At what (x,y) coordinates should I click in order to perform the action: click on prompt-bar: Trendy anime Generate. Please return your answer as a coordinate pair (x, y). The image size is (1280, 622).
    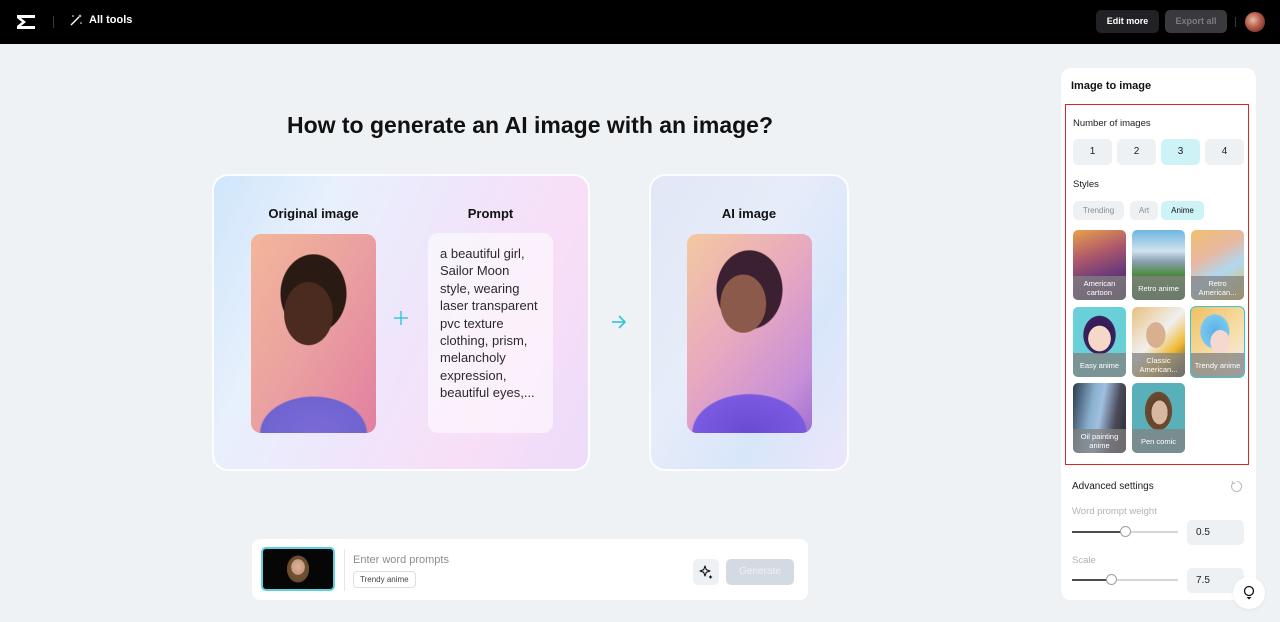
    Looking at the image, I should click on (530, 569).